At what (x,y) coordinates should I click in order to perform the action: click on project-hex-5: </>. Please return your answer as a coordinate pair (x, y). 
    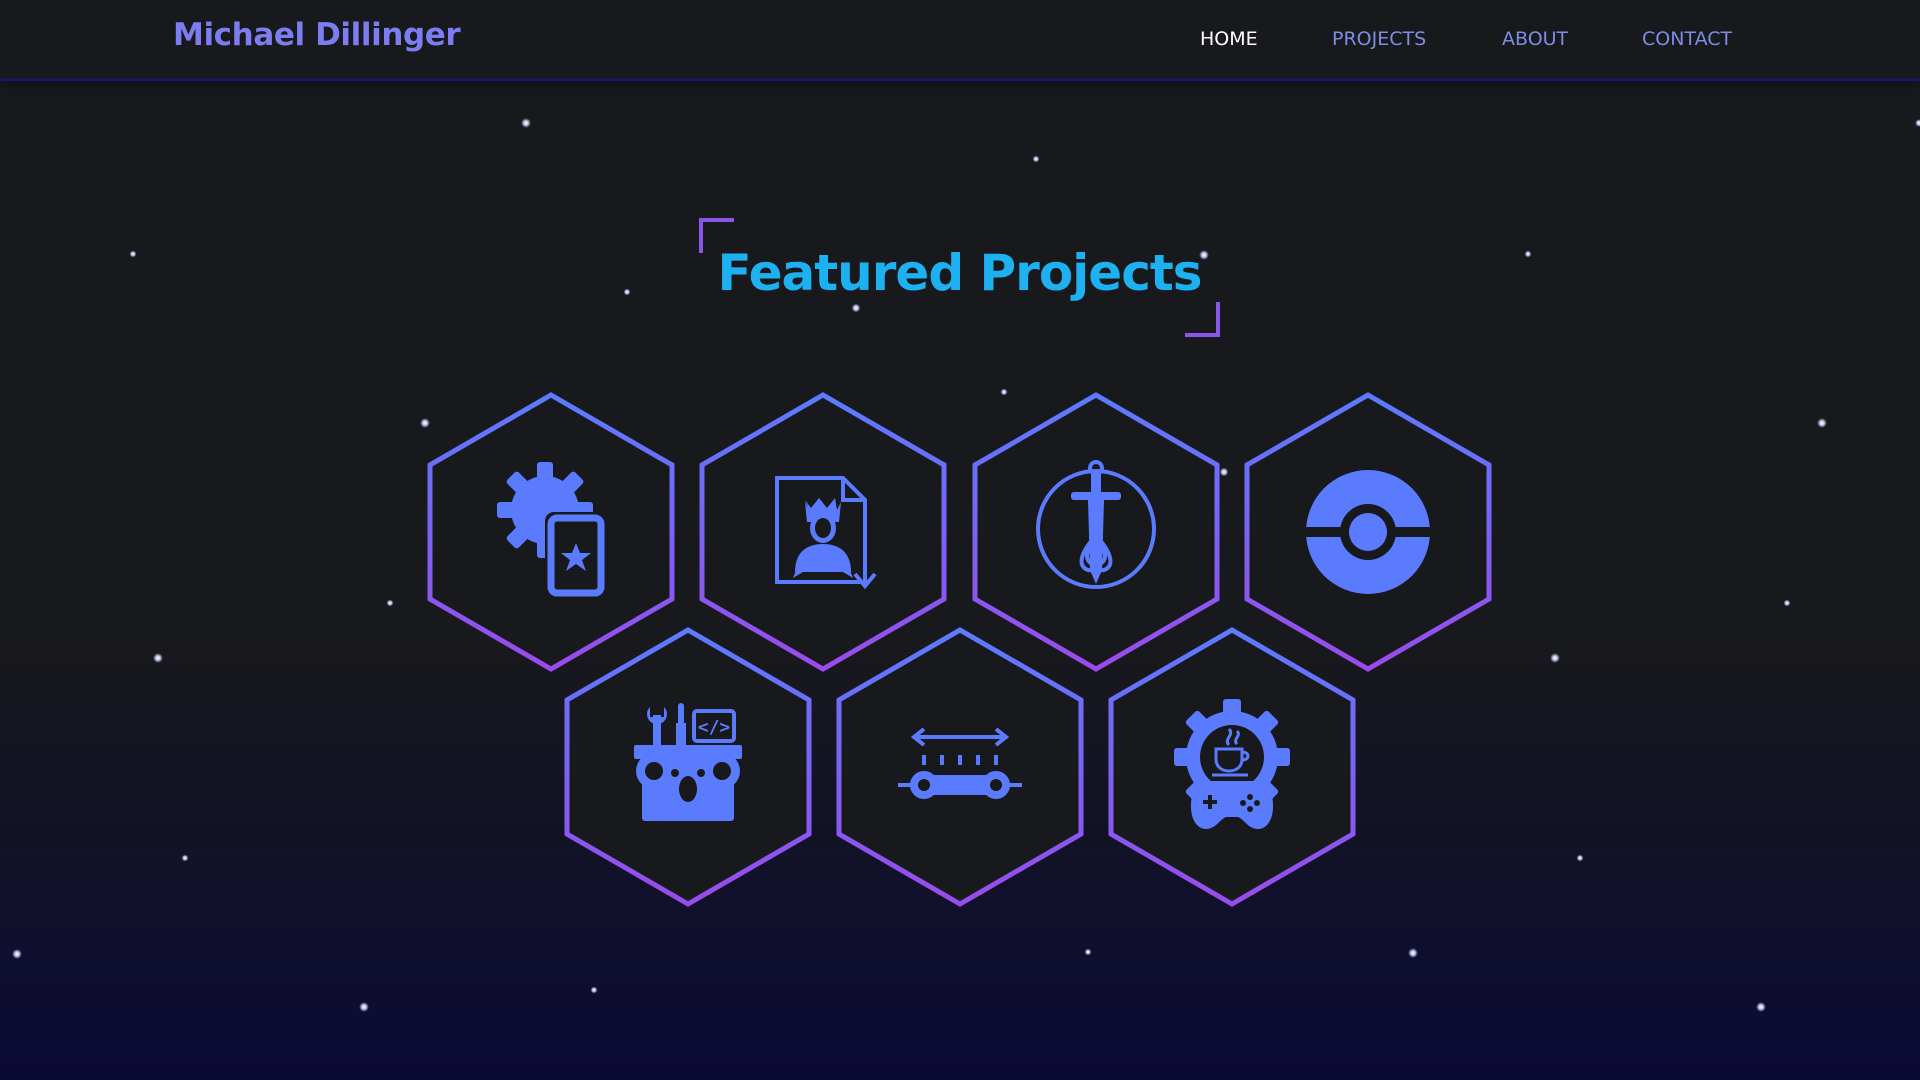
    Looking at the image, I should click on (688, 767).